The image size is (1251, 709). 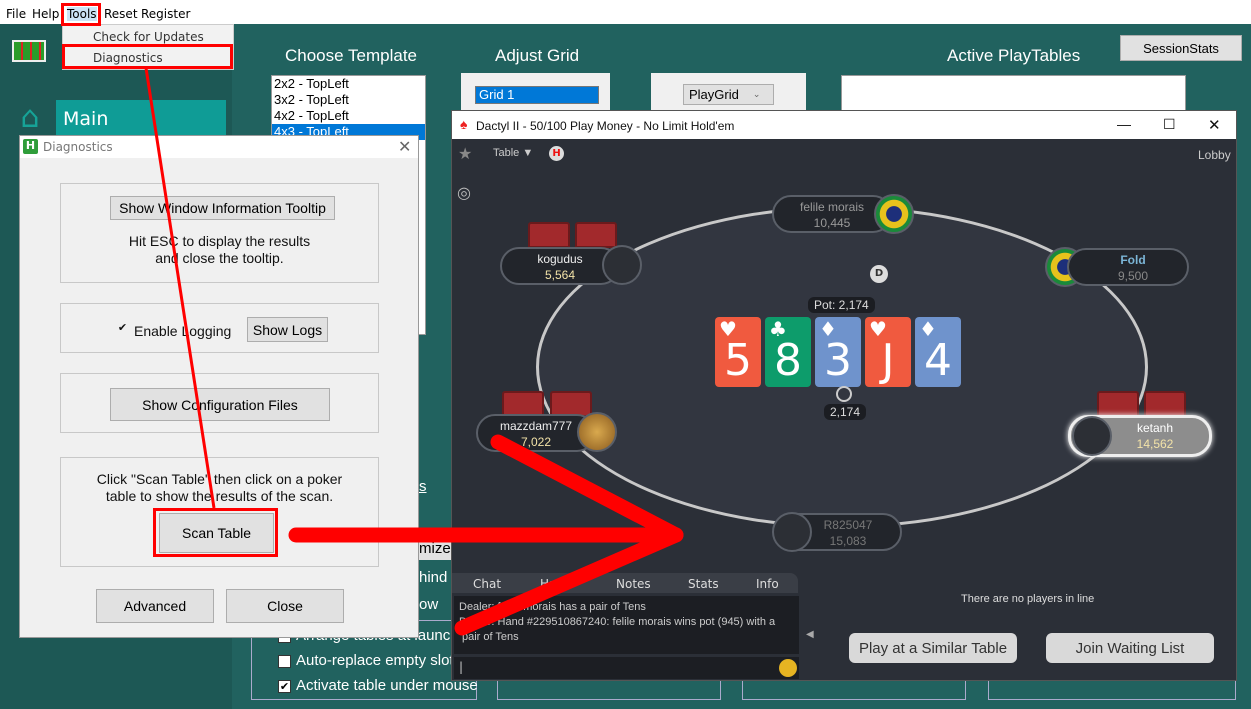 I want to click on annotation-line, so click(x=180, y=288).